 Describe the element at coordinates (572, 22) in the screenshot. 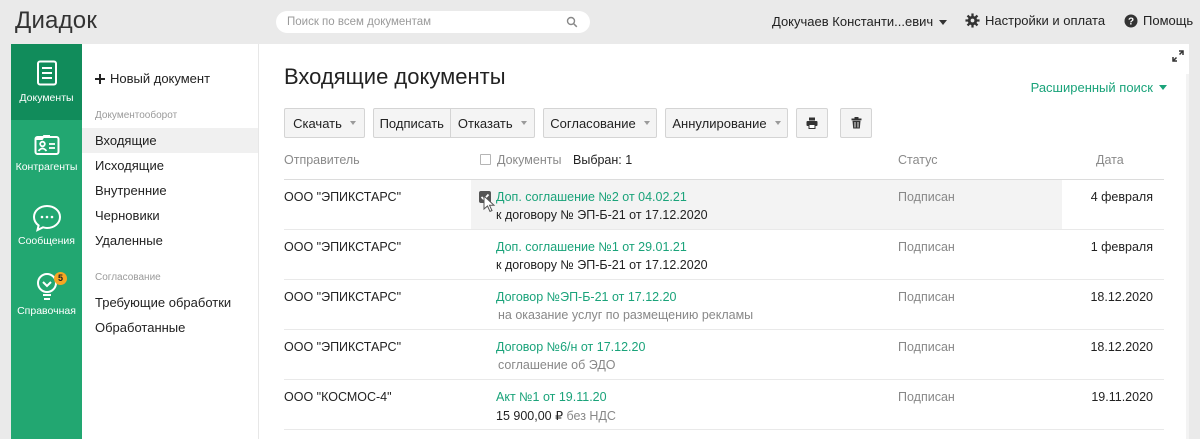

I see `search-icon` at that location.